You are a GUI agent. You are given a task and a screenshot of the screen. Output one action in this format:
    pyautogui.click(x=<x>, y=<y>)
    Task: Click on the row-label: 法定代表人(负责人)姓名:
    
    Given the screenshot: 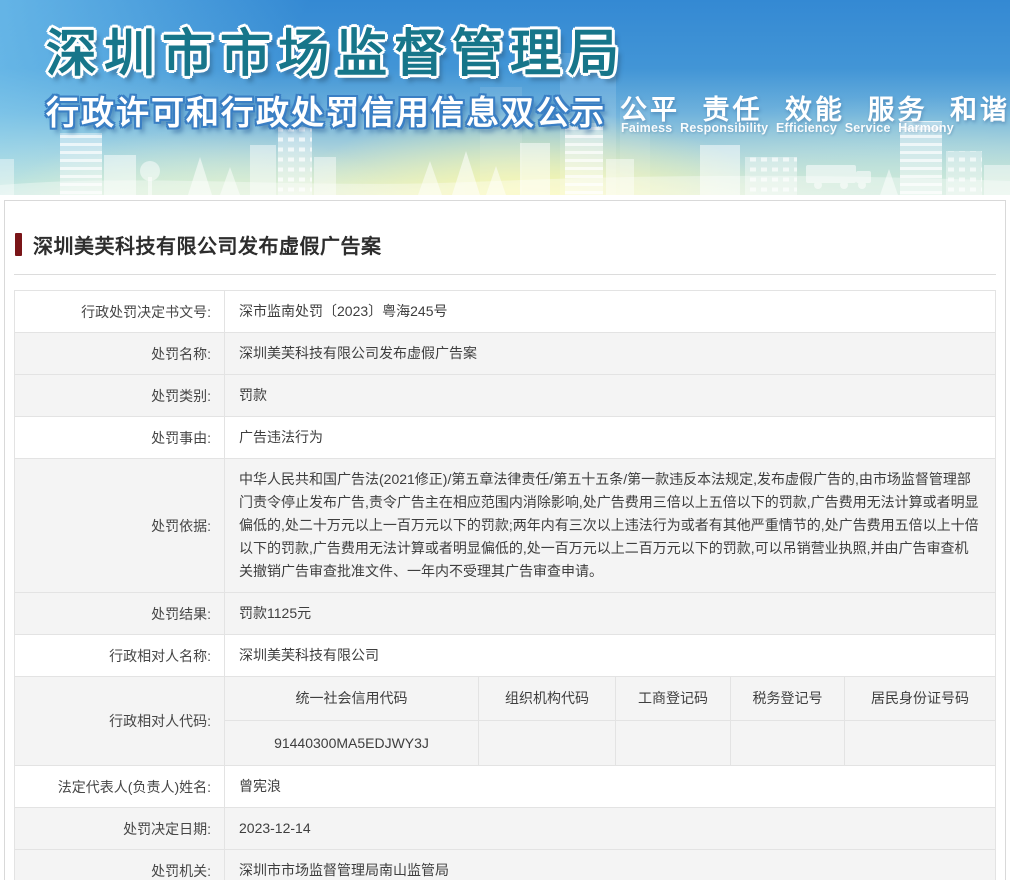 What is the action you would take?
    pyautogui.click(x=120, y=786)
    